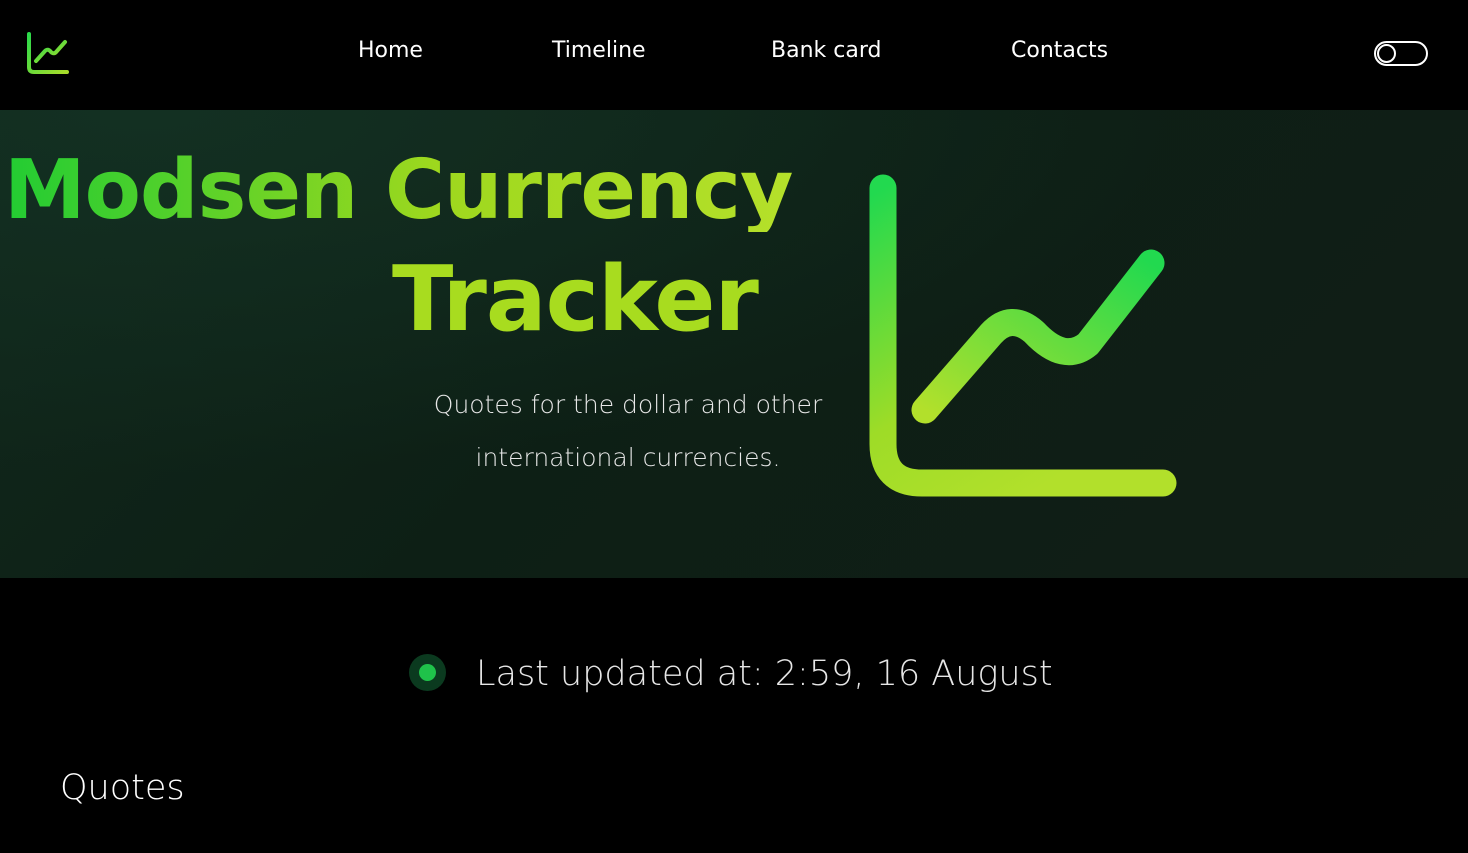 Image resolution: width=1468 pixels, height=853 pixels. I want to click on hero-title-line-2: Tracker, so click(575, 299).